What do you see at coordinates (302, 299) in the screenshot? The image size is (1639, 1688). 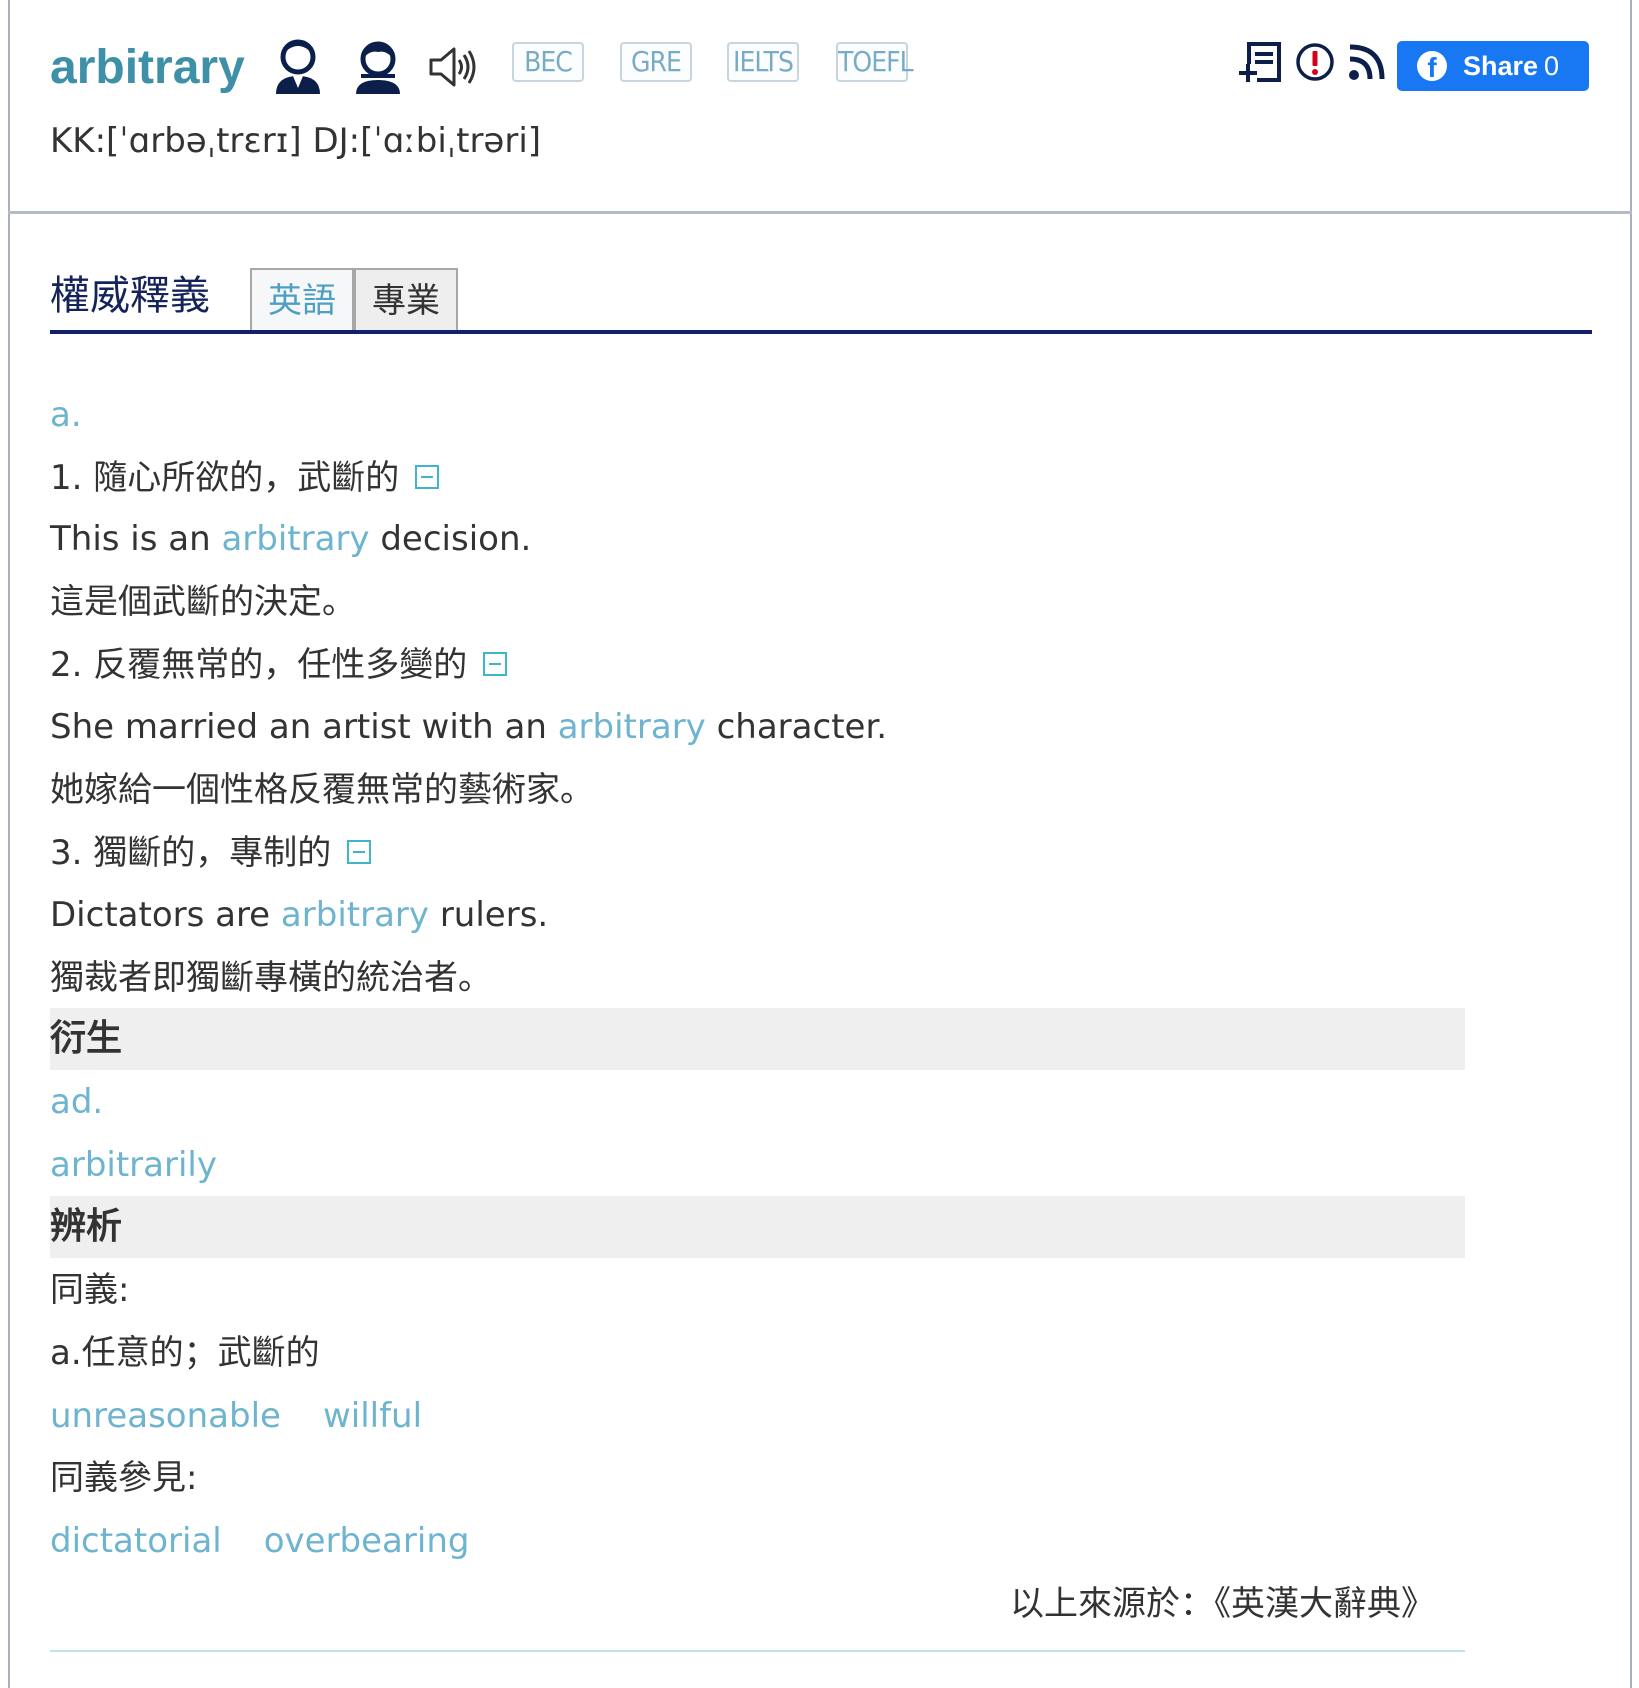 I see `tab-english: 英語` at bounding box center [302, 299].